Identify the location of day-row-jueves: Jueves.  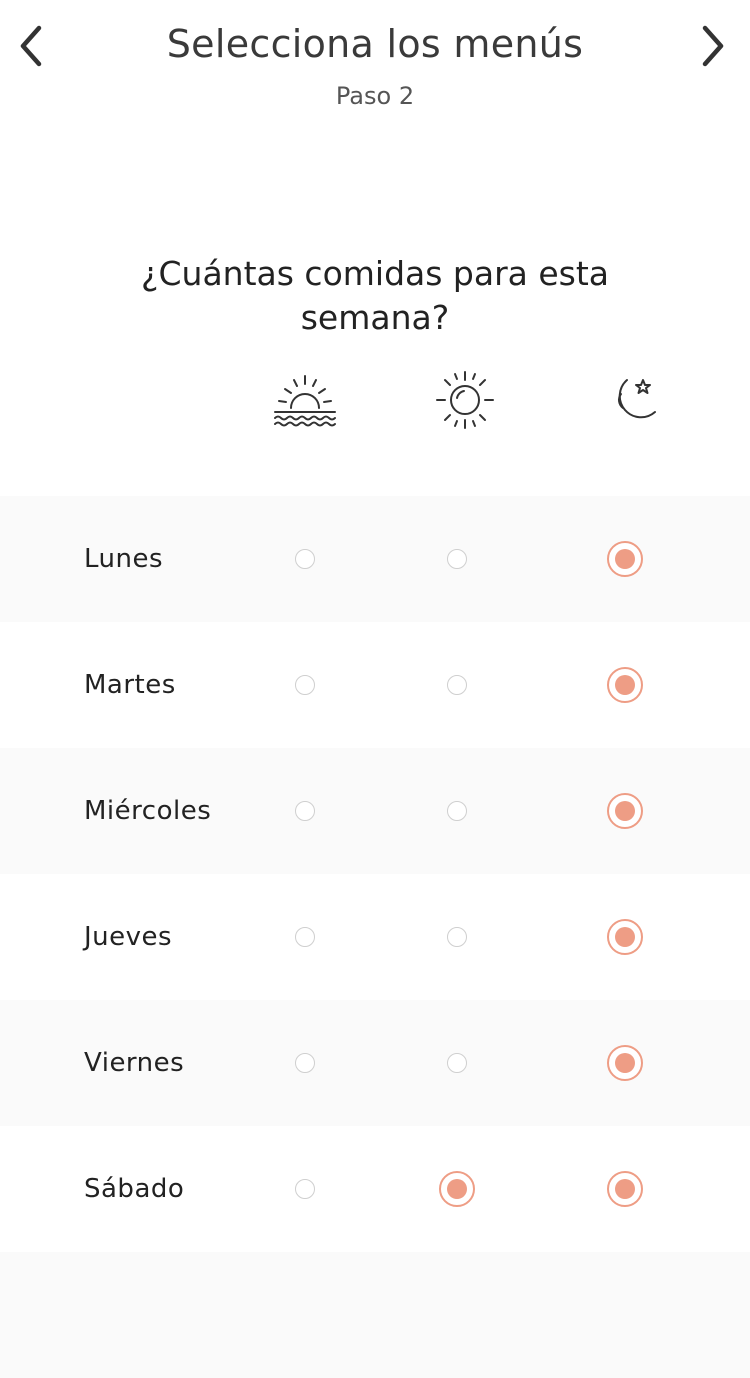
(375, 937).